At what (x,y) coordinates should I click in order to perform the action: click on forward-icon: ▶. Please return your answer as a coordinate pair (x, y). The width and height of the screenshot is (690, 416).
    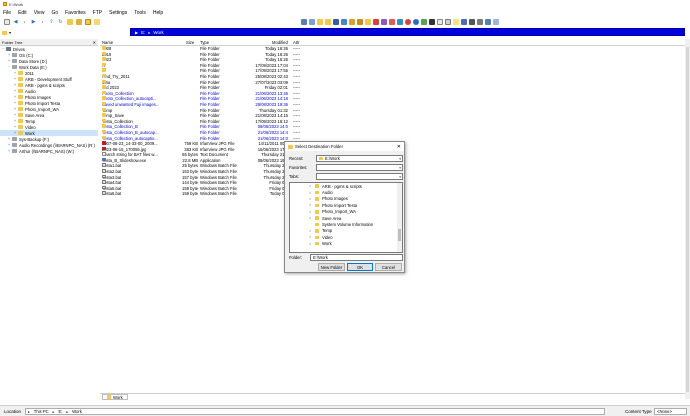
    Looking at the image, I should click on (33, 22).